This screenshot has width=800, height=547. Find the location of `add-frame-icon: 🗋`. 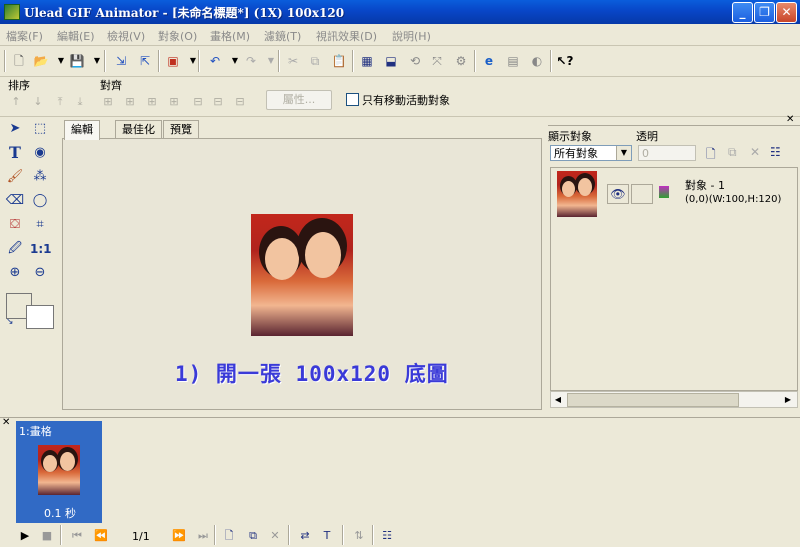

add-frame-icon: 🗋 is located at coordinates (229, 536).